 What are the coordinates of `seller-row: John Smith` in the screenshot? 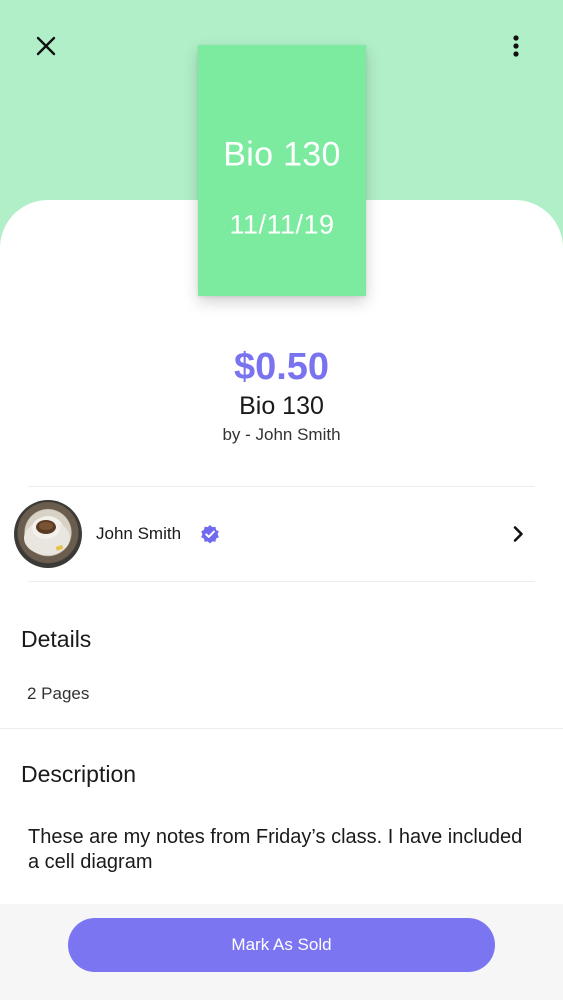 It's located at (281, 534).